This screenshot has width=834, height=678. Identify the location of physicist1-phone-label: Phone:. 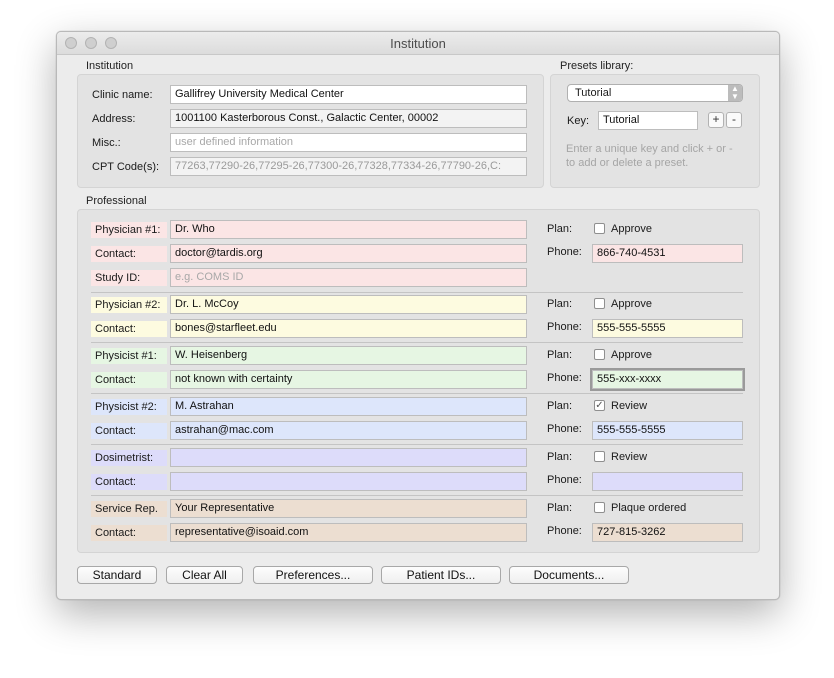
(564, 378).